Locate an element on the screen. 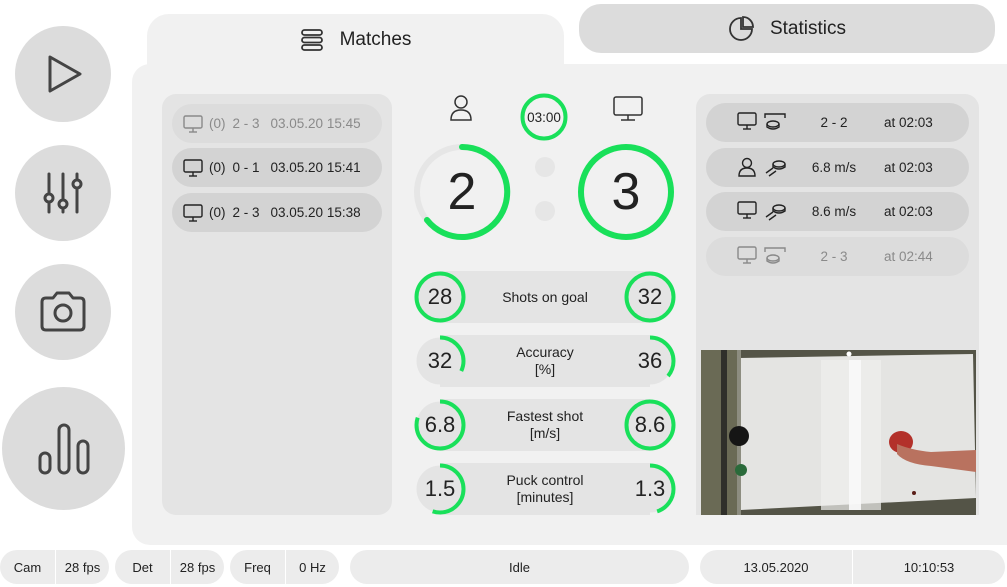  stat-computer-value: 32 is located at coordinates (650, 297).